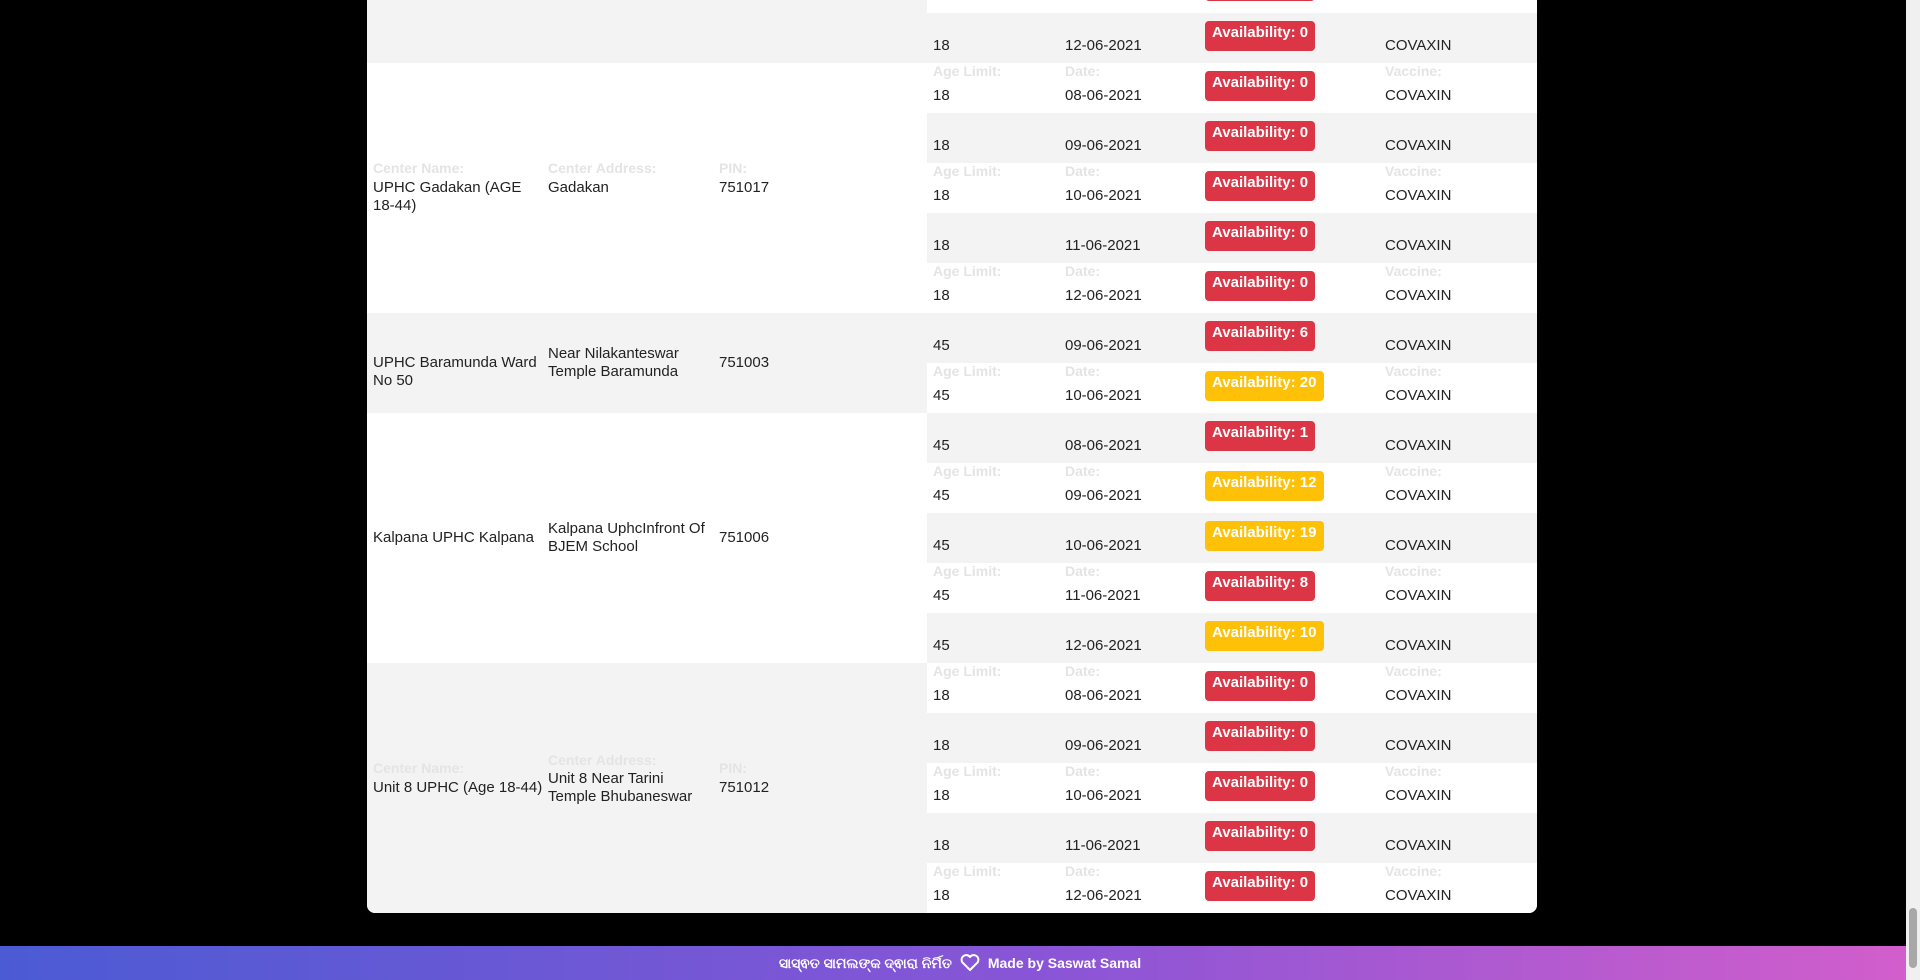 The height and width of the screenshot is (980, 1920). Describe the element at coordinates (1913, 490) in the screenshot. I see `page-scrollbar` at that location.